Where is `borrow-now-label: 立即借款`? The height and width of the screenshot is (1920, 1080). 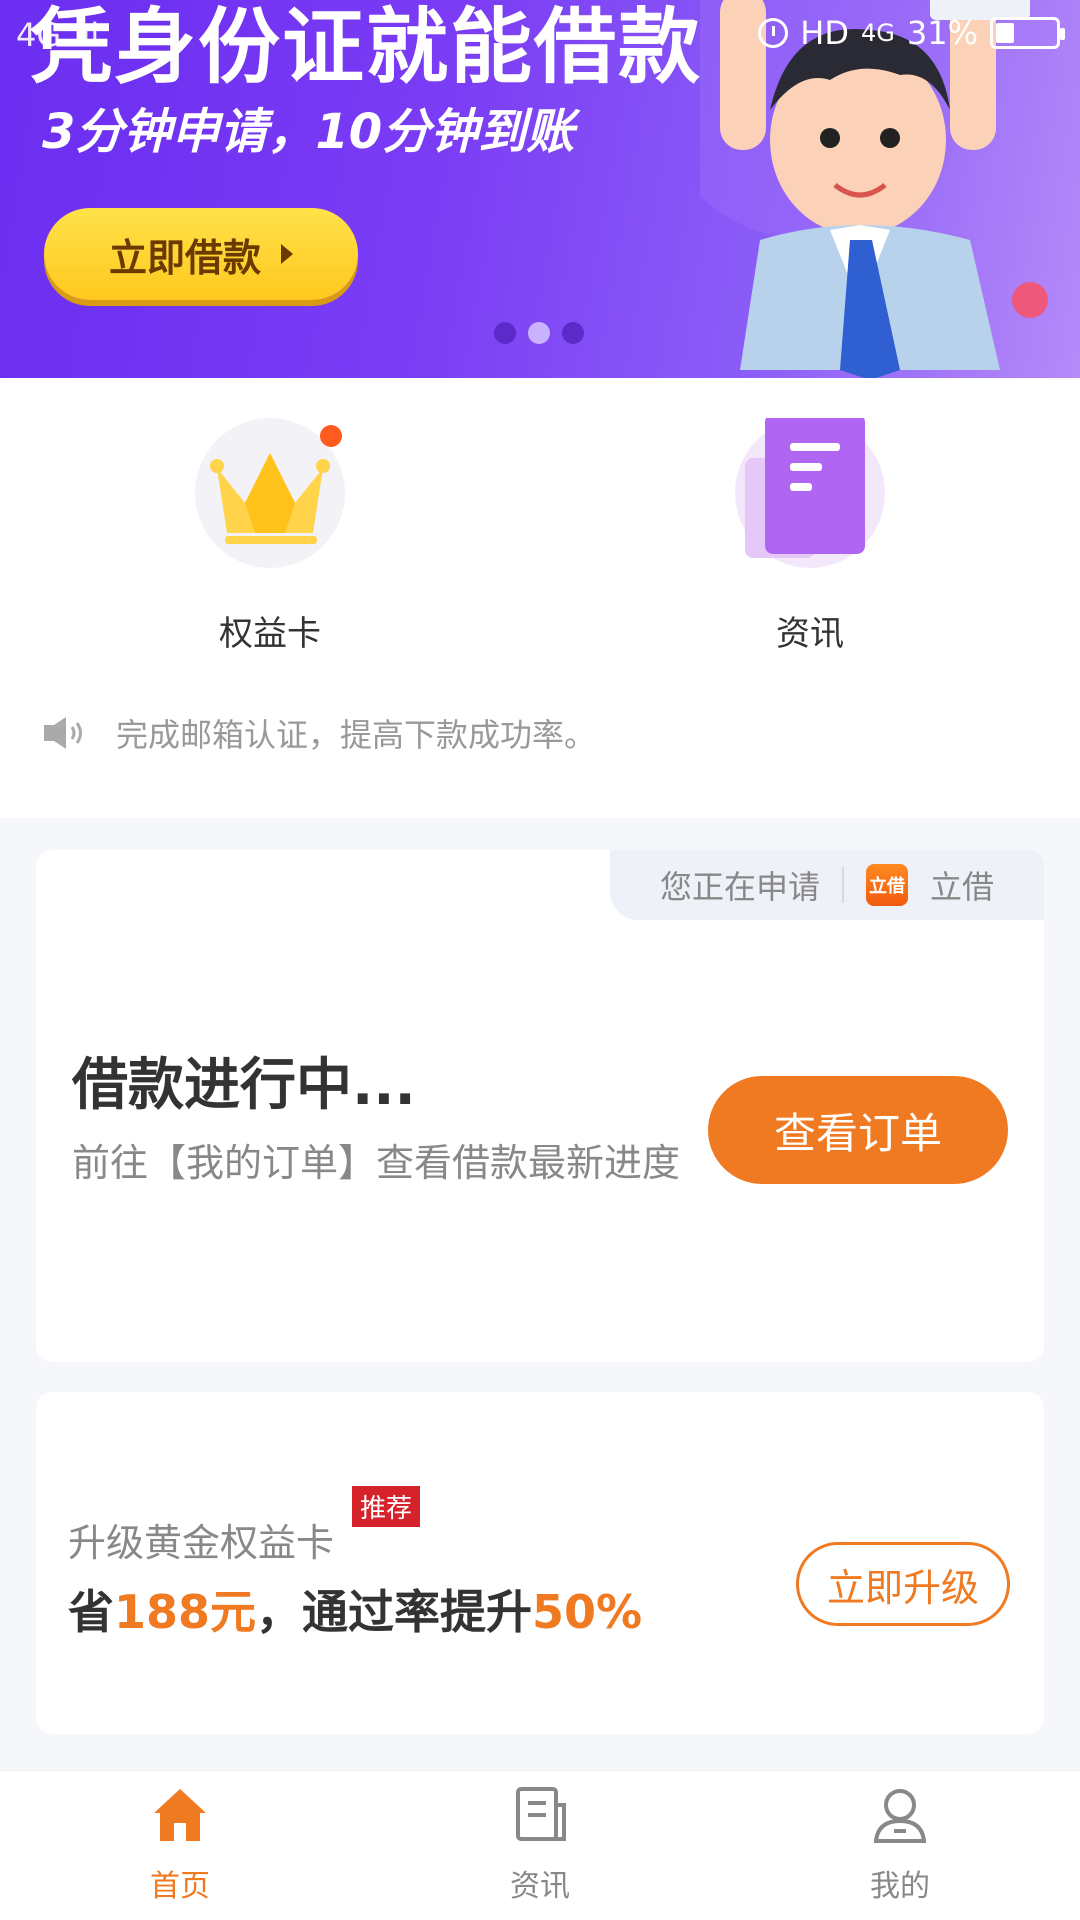
borrow-now-label: 立即借款 is located at coordinates (184, 257).